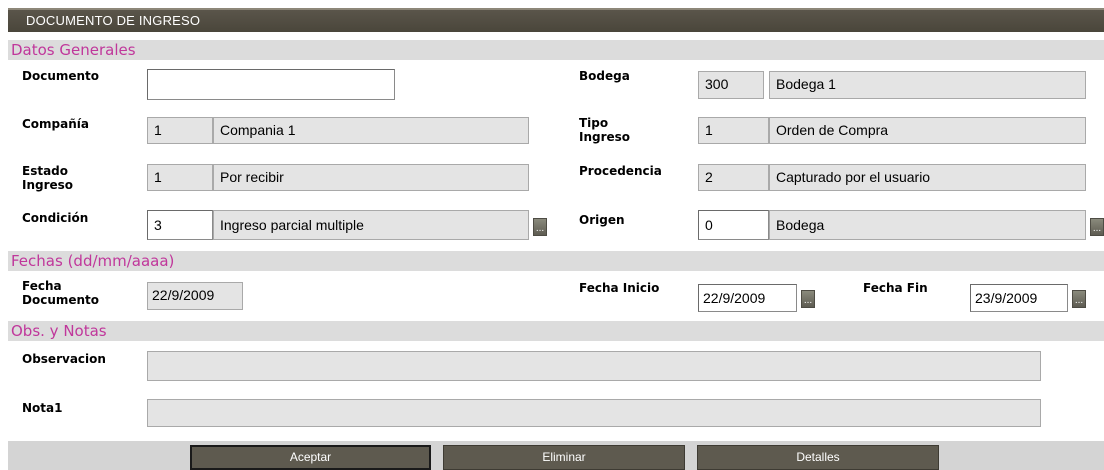 The width and height of the screenshot is (1104, 470). I want to click on documento-input, so click(271, 84).